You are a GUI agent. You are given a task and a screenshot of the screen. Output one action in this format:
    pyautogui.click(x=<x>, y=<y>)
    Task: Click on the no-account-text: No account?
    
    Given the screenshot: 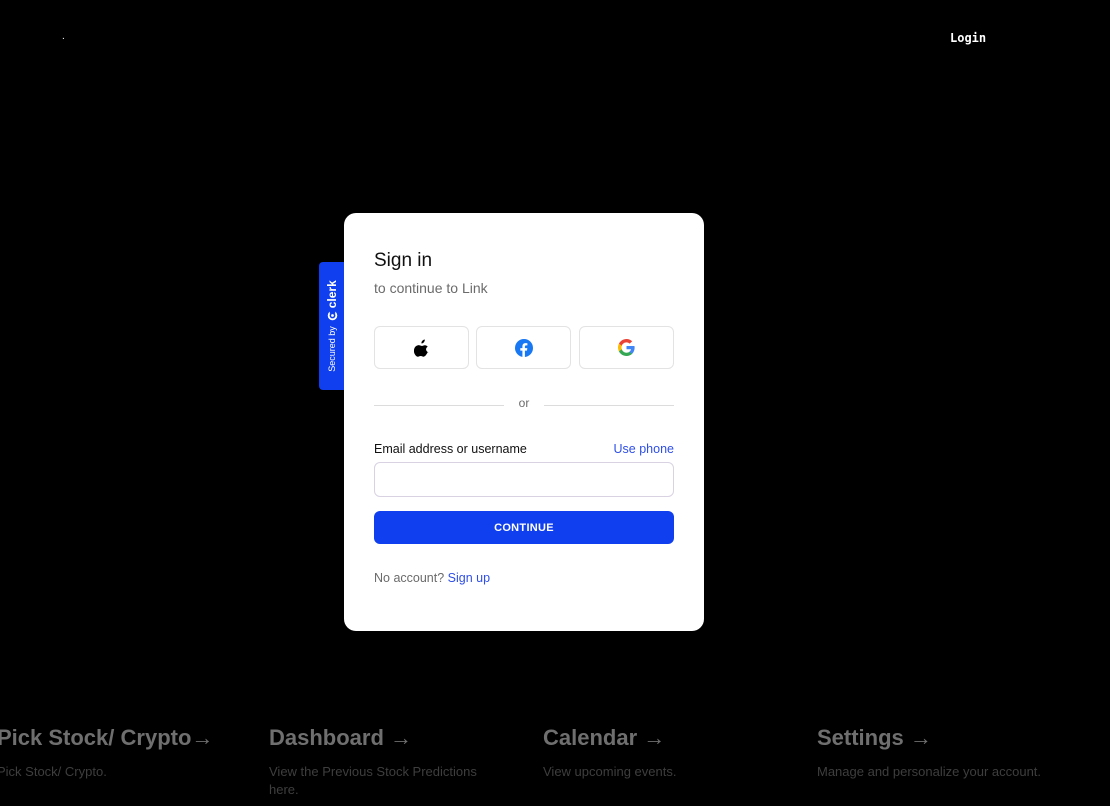 What is the action you would take?
    pyautogui.click(x=409, y=578)
    